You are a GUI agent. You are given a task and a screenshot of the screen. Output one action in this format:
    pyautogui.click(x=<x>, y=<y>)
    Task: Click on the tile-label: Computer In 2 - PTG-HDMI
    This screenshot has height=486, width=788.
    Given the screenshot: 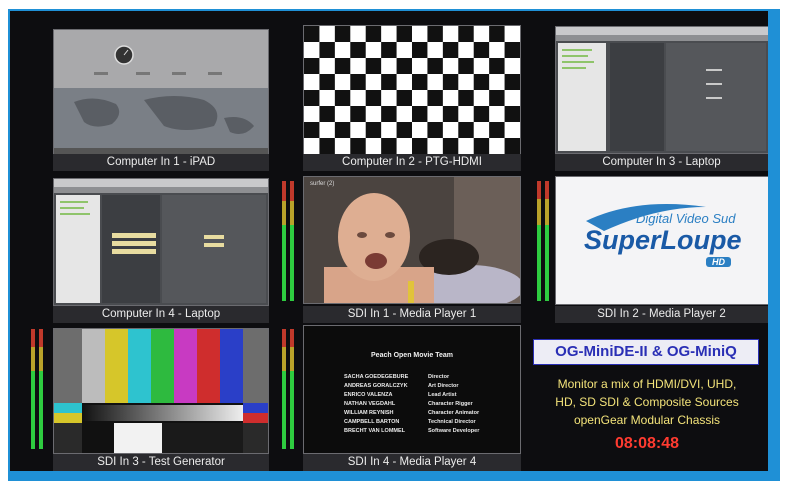 What is the action you would take?
    pyautogui.click(x=412, y=162)
    